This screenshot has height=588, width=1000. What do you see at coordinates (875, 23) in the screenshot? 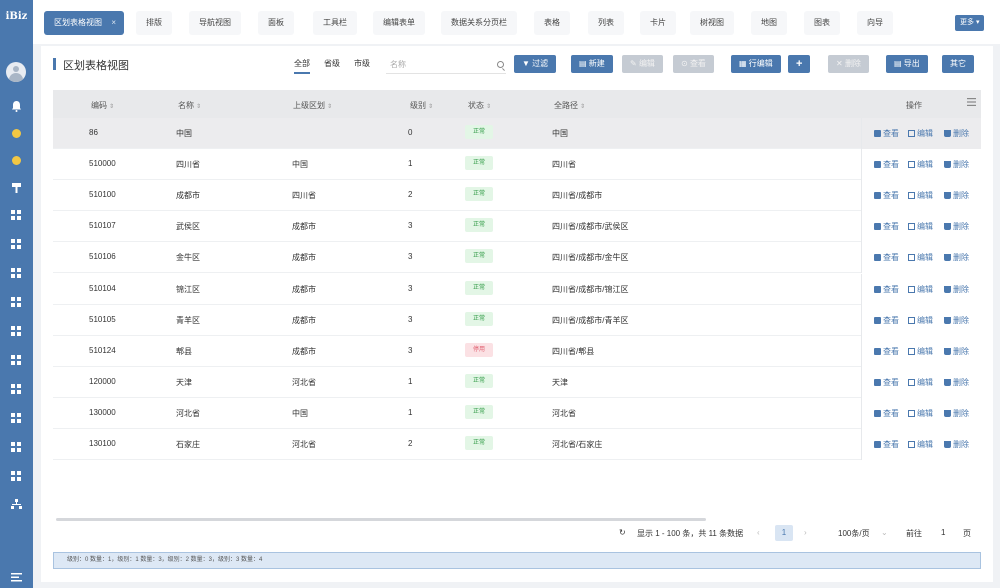
I see `tab-wizard: 向导` at bounding box center [875, 23].